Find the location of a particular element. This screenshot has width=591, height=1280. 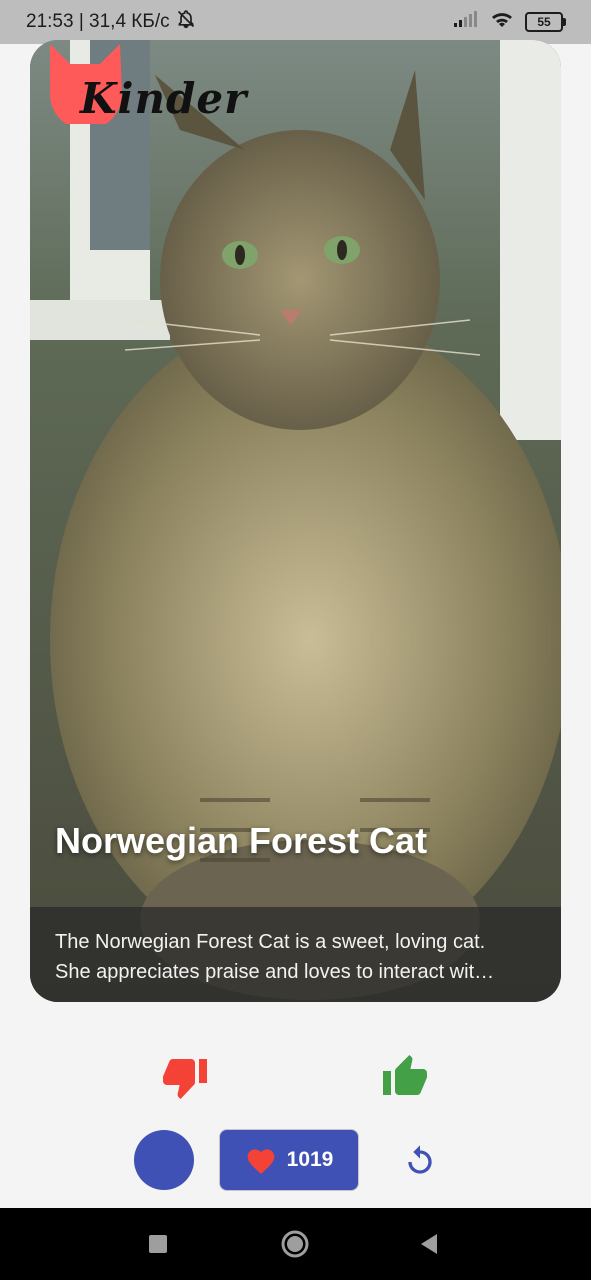

bell-off-icon is located at coordinates (186, 22).